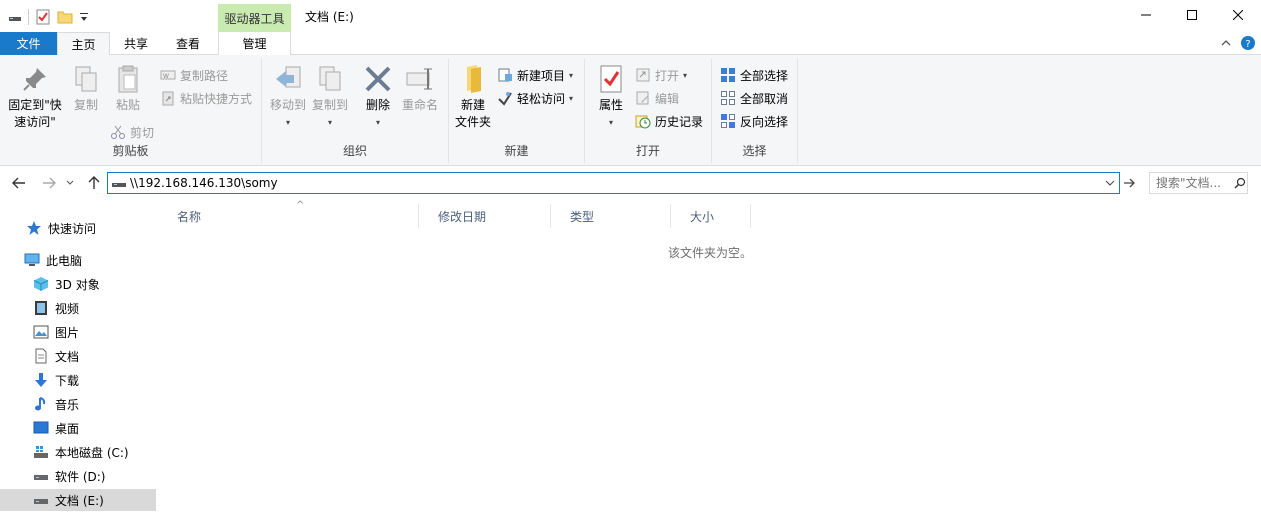 The width and height of the screenshot is (1261, 517). I want to click on paste-shortcut-icon, so click(168, 98).